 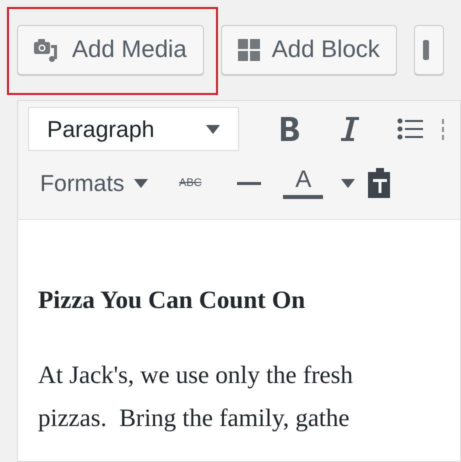 I want to click on horizontal-line-icon, so click(x=249, y=183).